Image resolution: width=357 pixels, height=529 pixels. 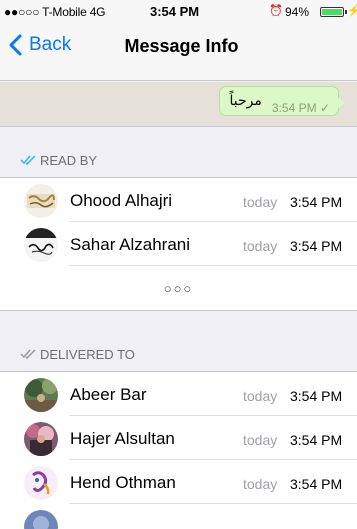 What do you see at coordinates (178, 394) in the screenshot?
I see `list-item: Abeer Bar today 3:54 PM` at bounding box center [178, 394].